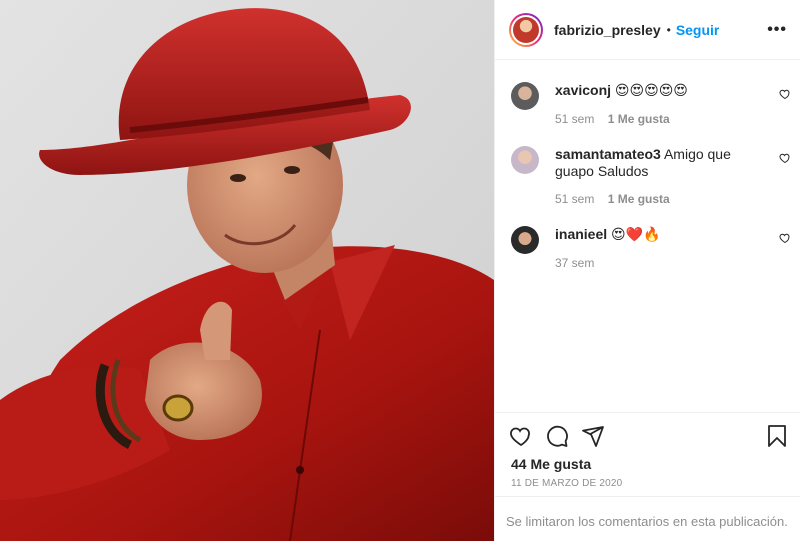 Image resolution: width=800 pixels, height=541 pixels. Describe the element at coordinates (608, 154) in the screenshot. I see `comment-username: samantamateo3` at that location.